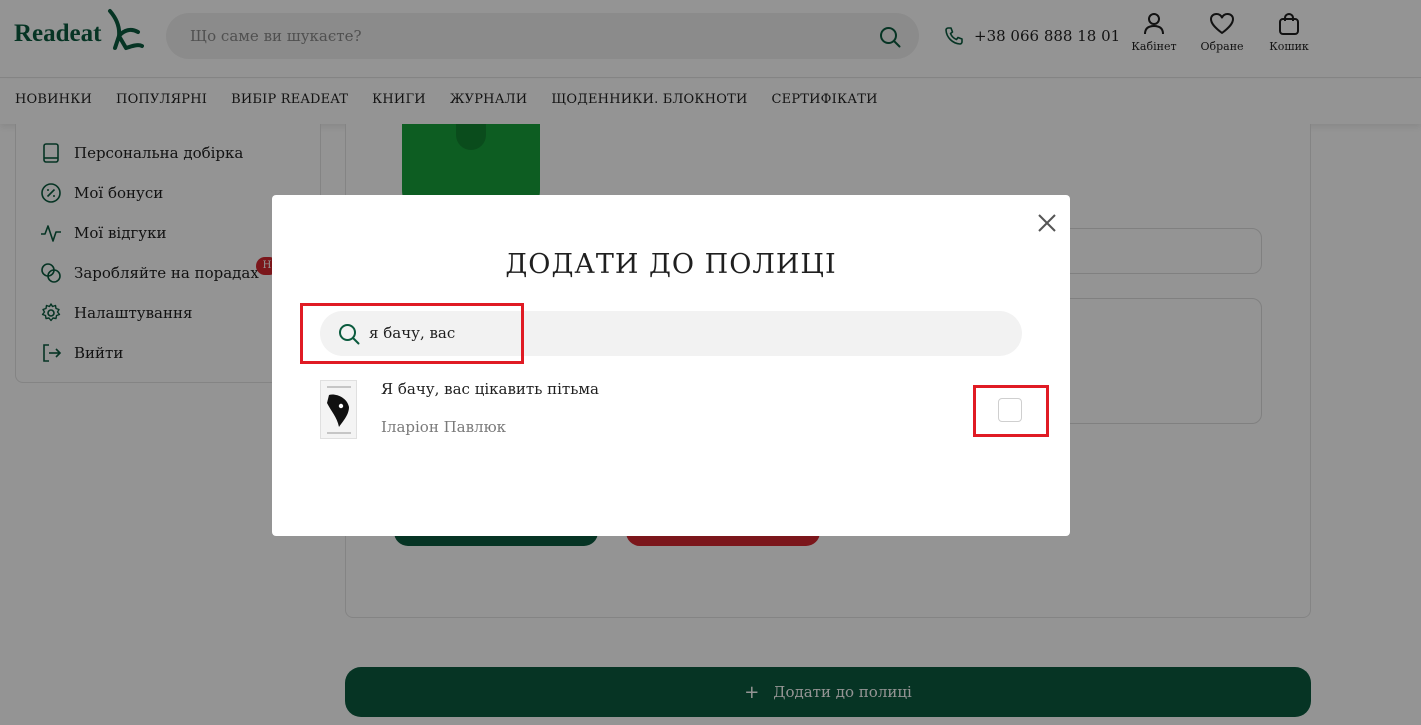 The image size is (1421, 725). I want to click on book-title: Я бачу, вас цікавить пітьма, so click(490, 389).